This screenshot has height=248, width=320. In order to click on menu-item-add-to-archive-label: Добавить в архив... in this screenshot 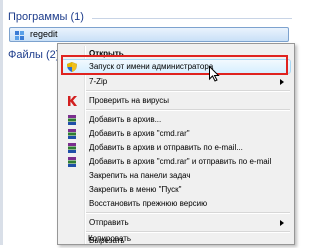, I will do `click(125, 119)`.